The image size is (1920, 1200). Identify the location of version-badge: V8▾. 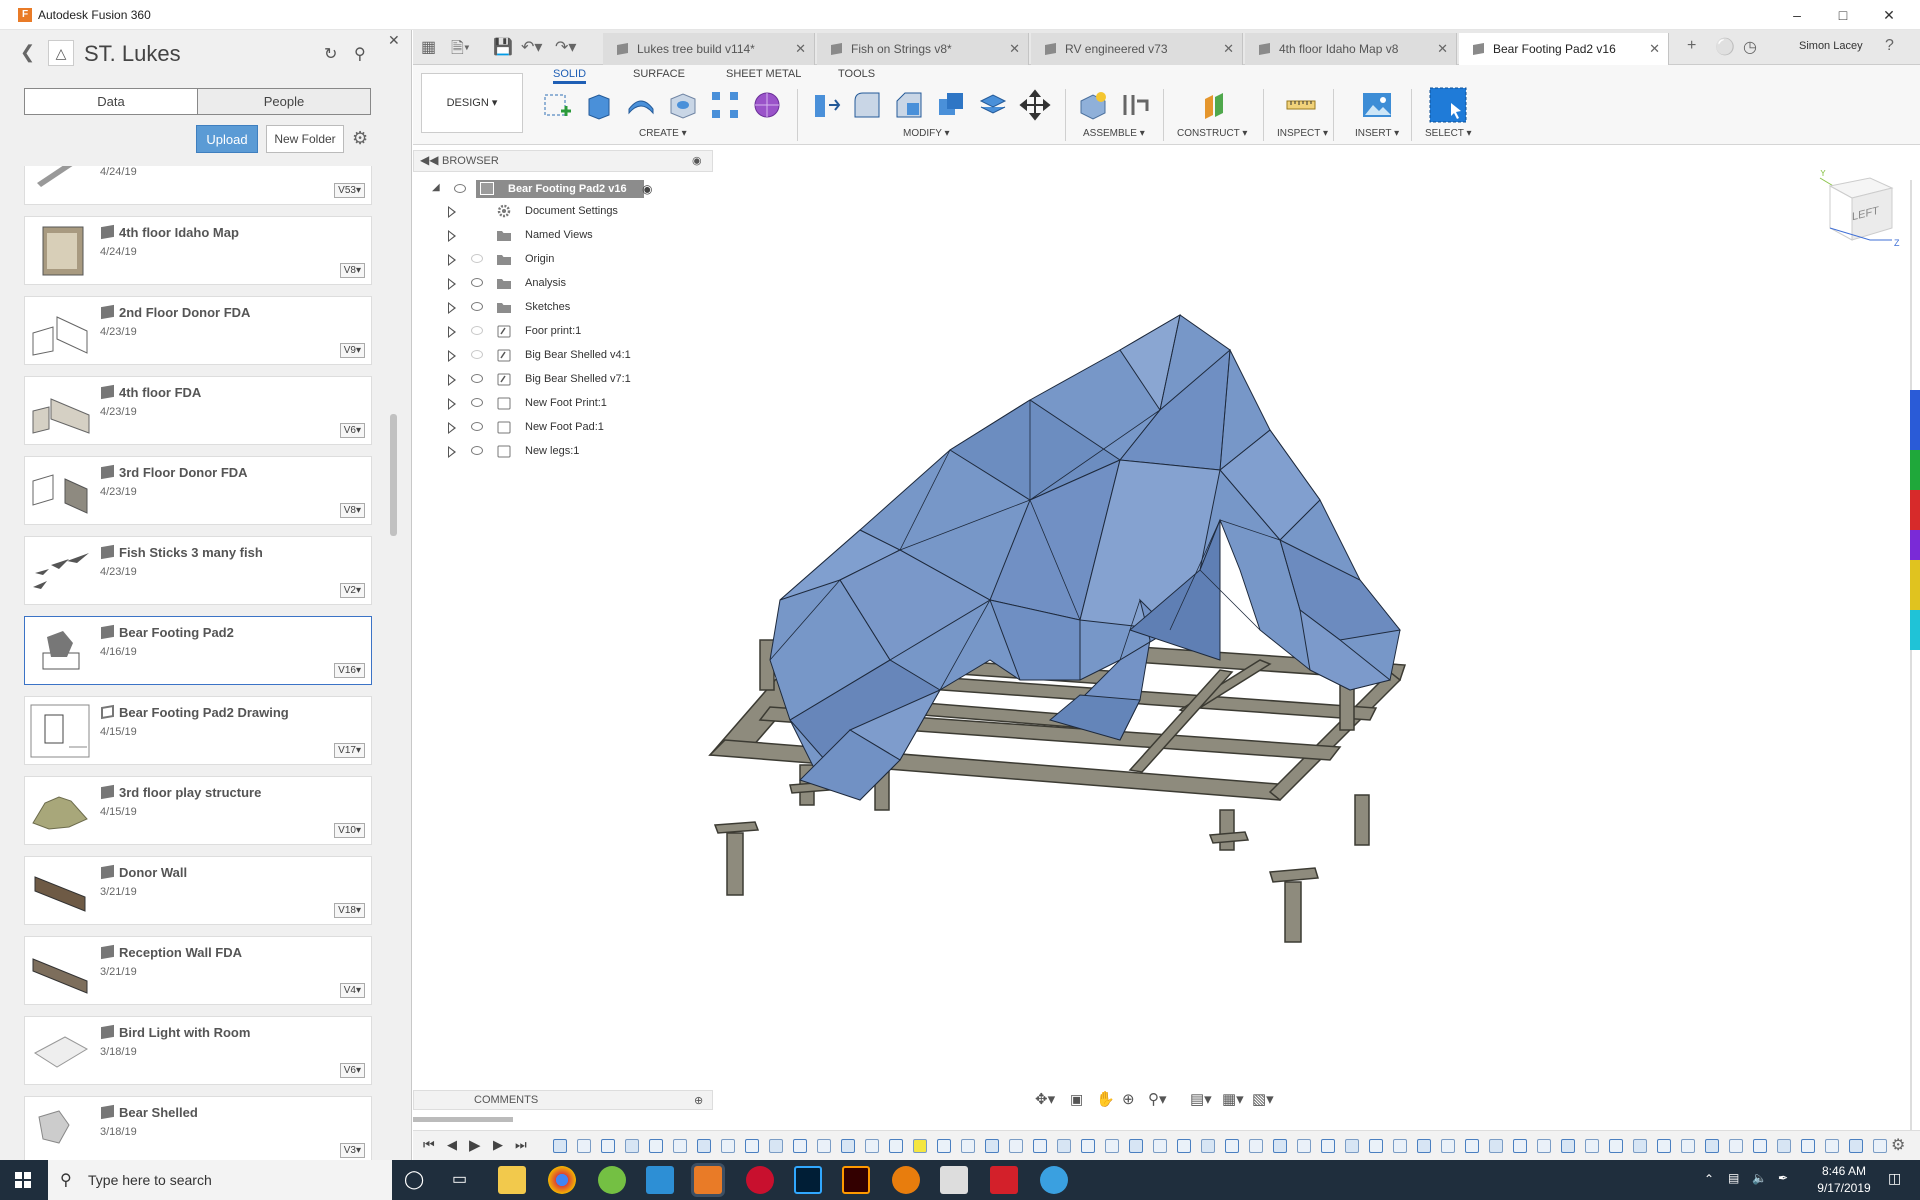
(352, 510).